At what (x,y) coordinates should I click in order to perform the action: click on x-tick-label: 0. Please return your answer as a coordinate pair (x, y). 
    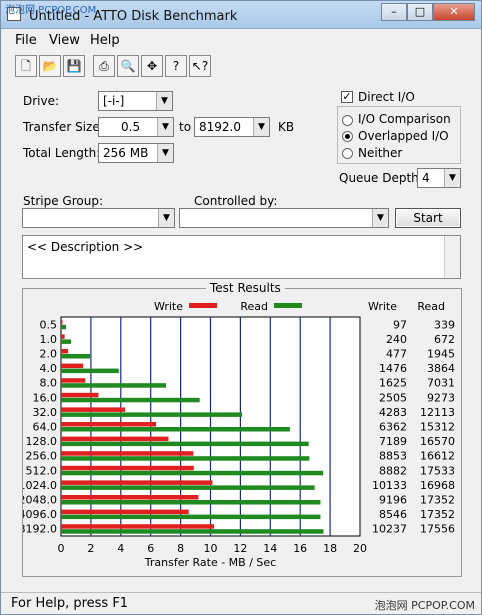
    Looking at the image, I should click on (61, 548).